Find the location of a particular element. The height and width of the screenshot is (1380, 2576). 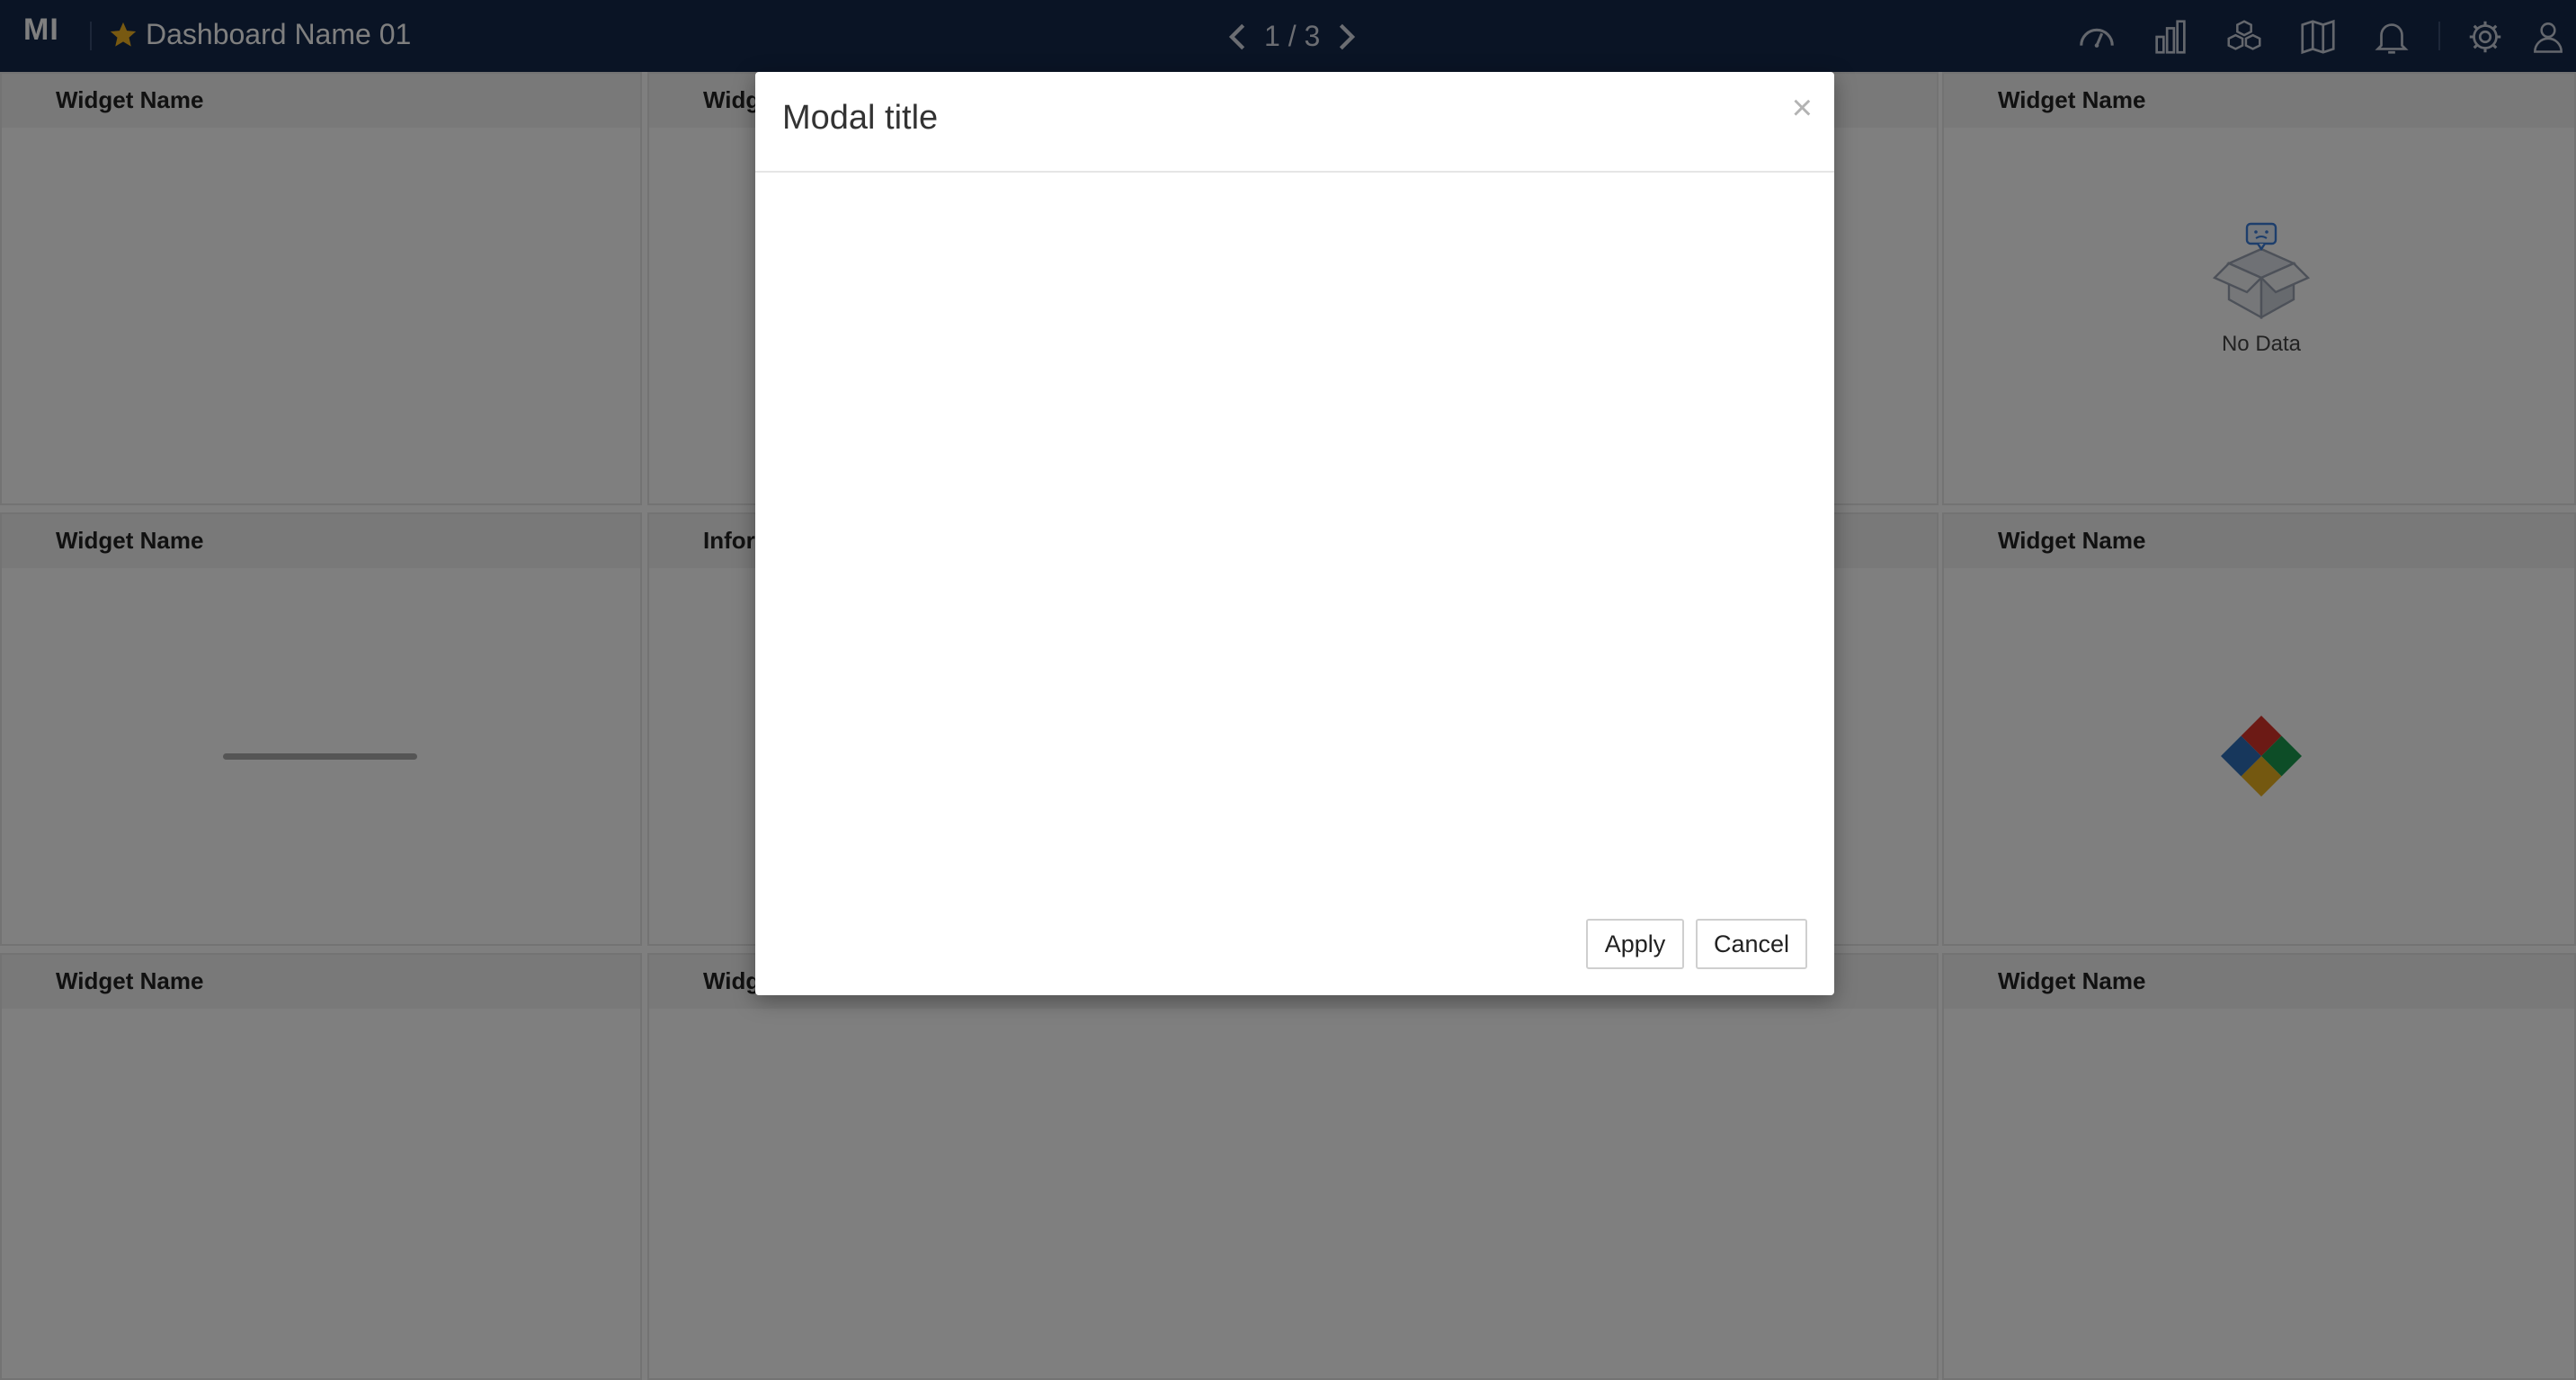

cancel-button: Cancel is located at coordinates (1752, 944).